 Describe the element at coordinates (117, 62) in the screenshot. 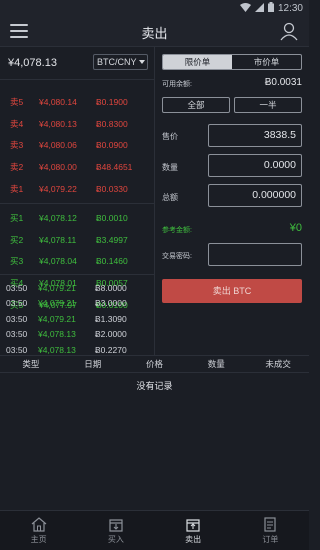

I see `pair-select-value: BTC/CNY` at that location.